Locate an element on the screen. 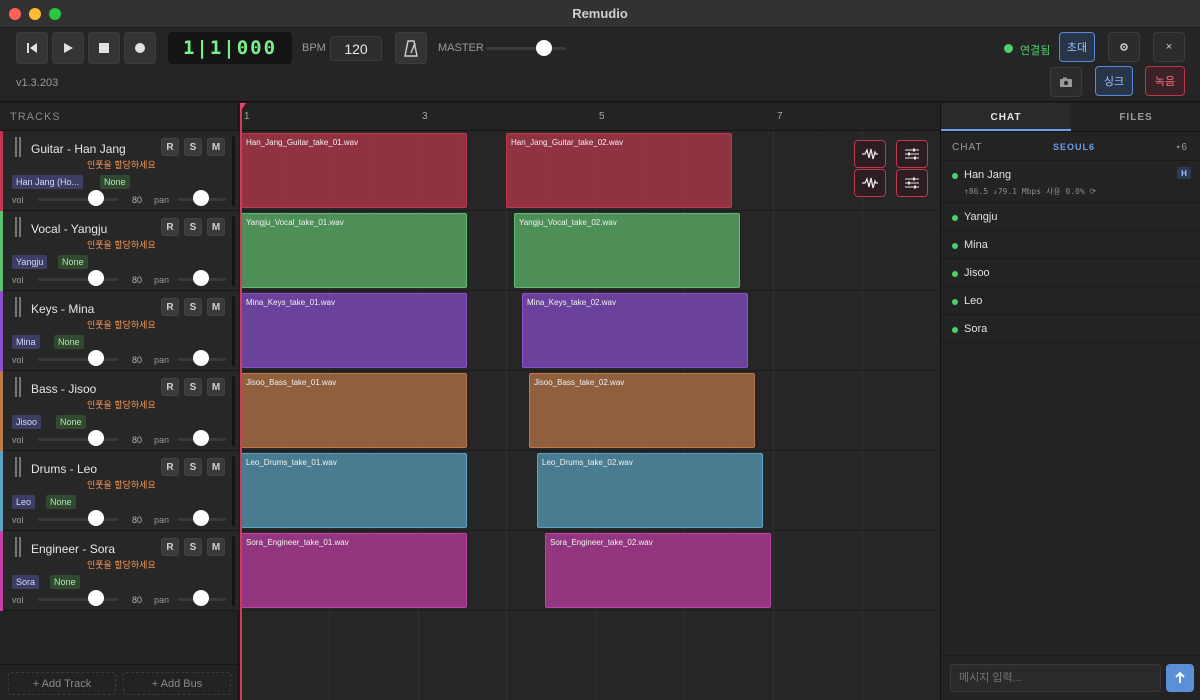 This screenshot has height=700, width=1200. audio-clip: Sora_Engineer_take_01.wav is located at coordinates (354, 570).